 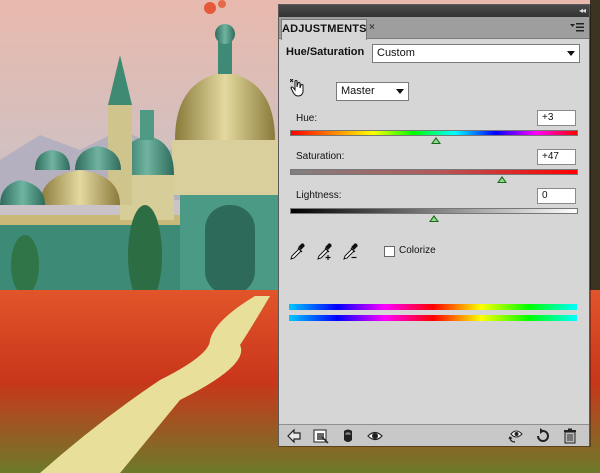 What do you see at coordinates (389, 251) in the screenshot?
I see `colorize-checkbox` at bounding box center [389, 251].